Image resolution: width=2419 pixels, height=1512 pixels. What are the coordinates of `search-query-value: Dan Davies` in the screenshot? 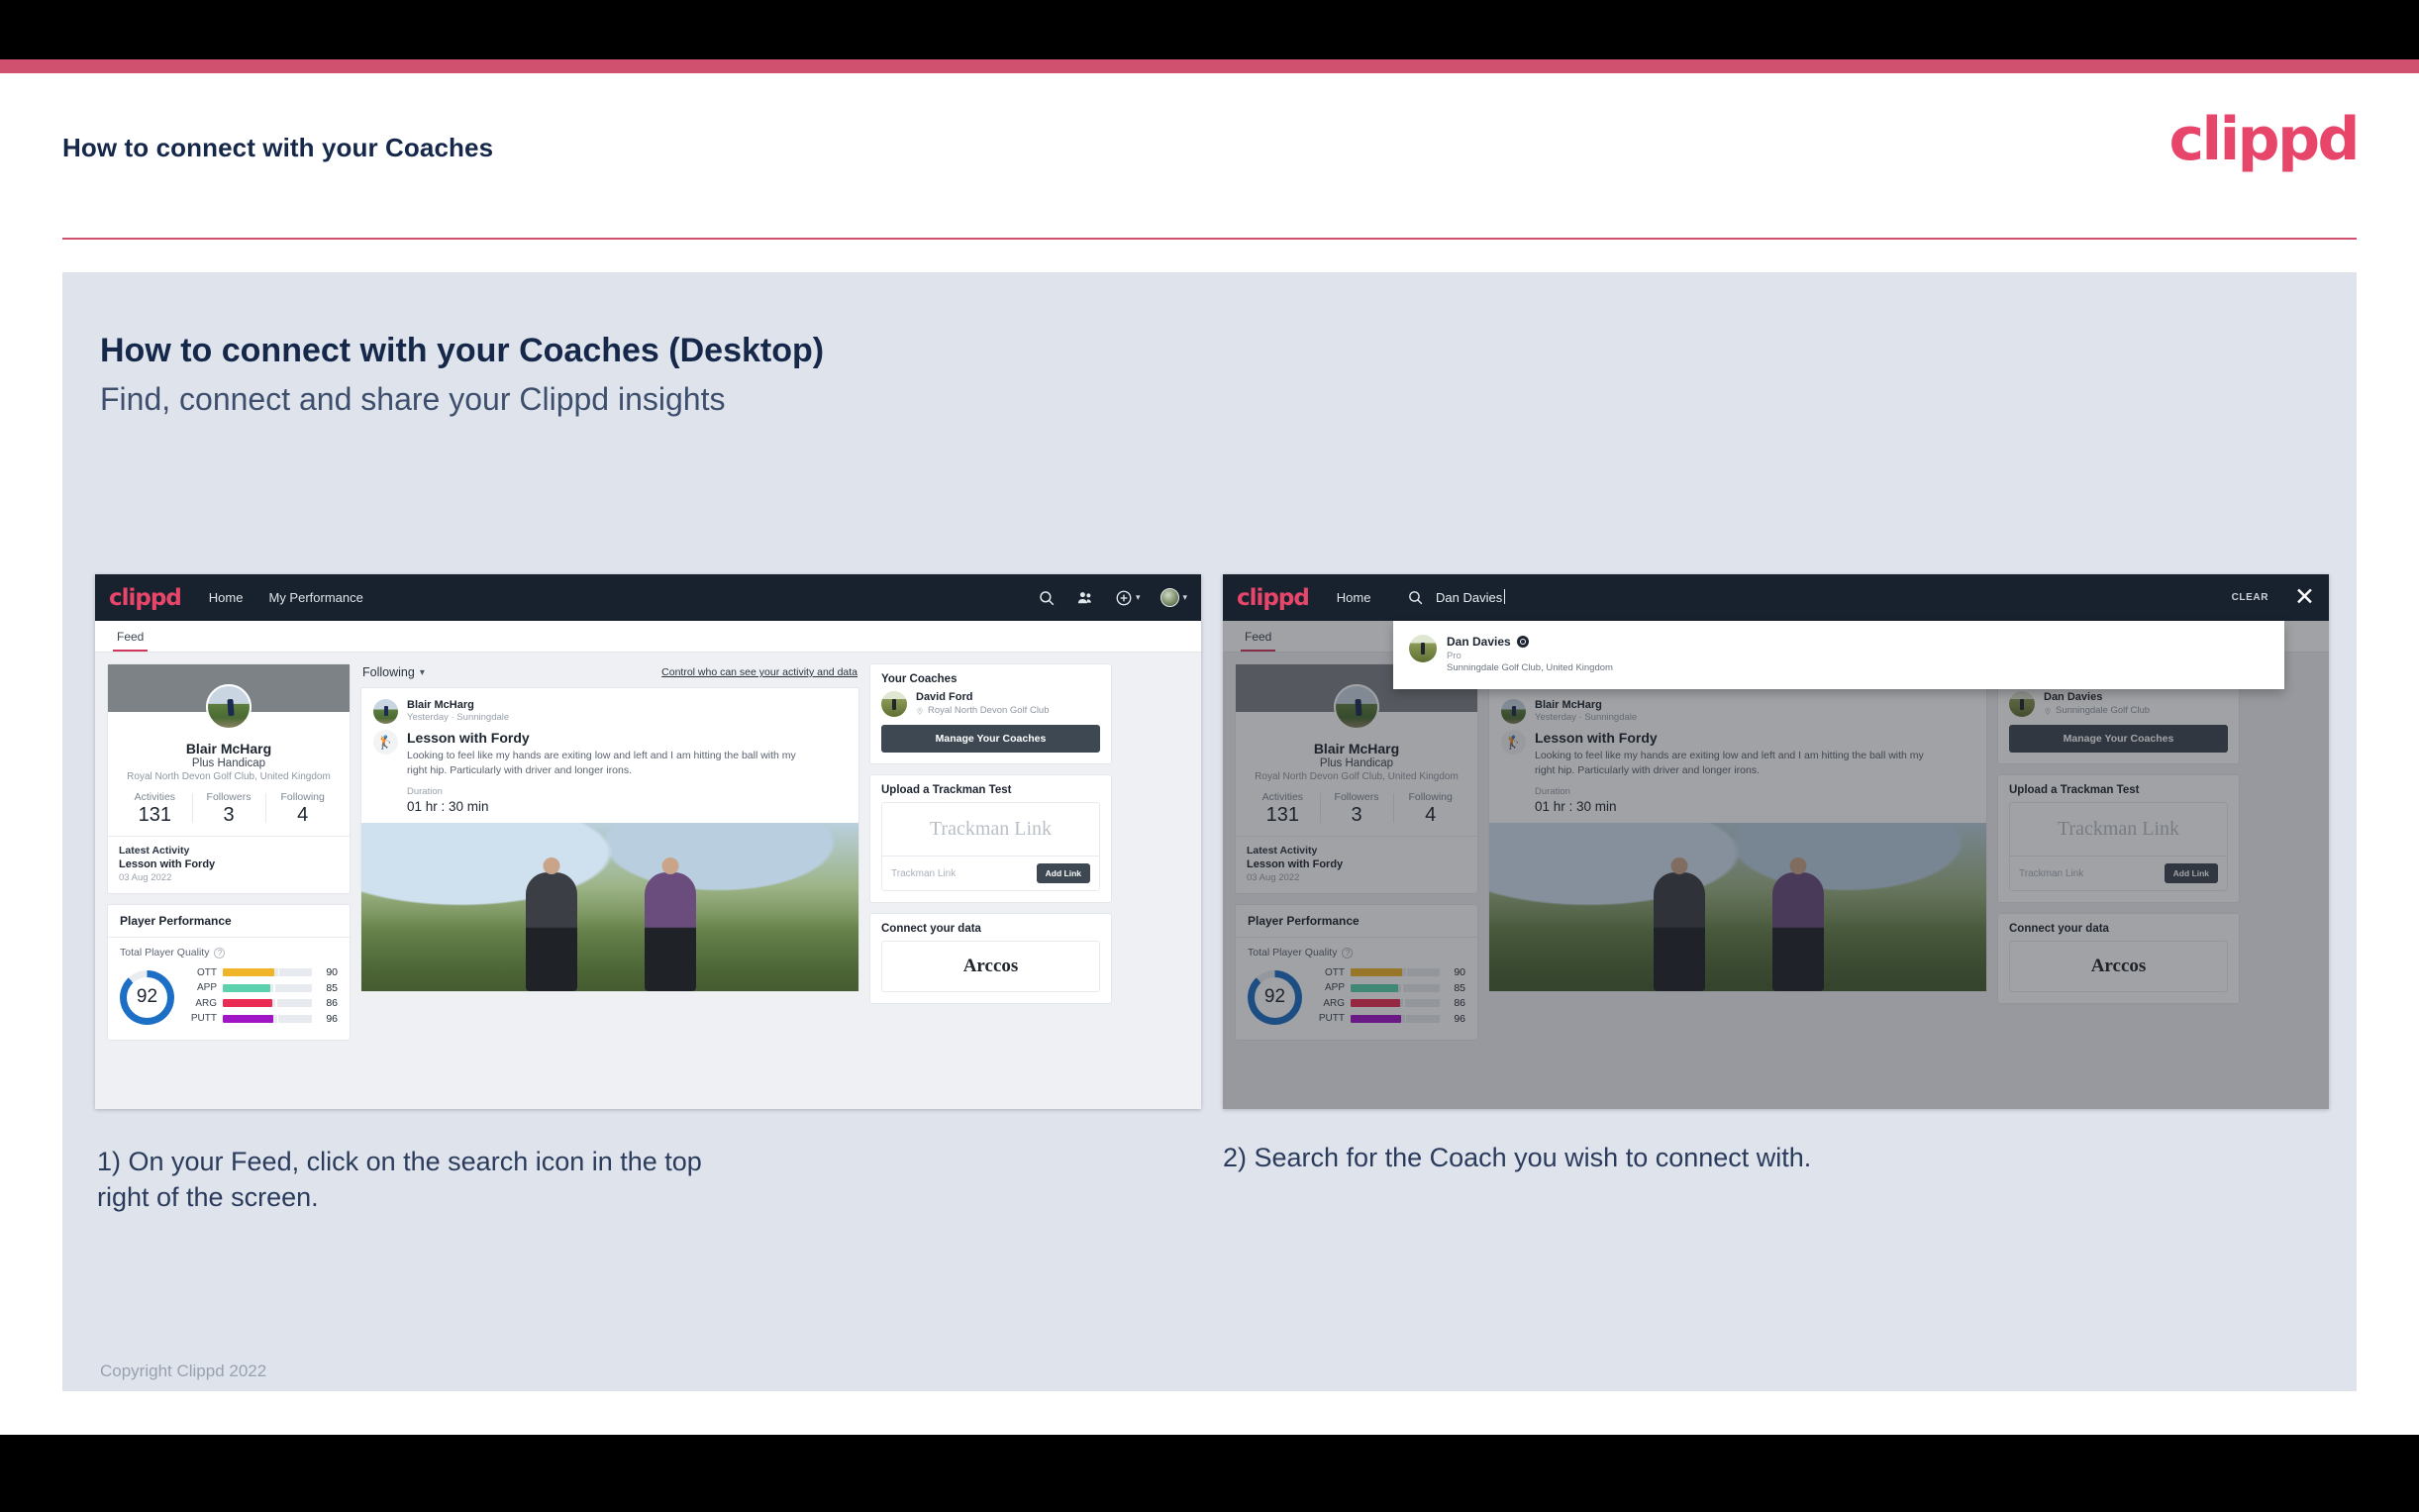 It's located at (1471, 597).